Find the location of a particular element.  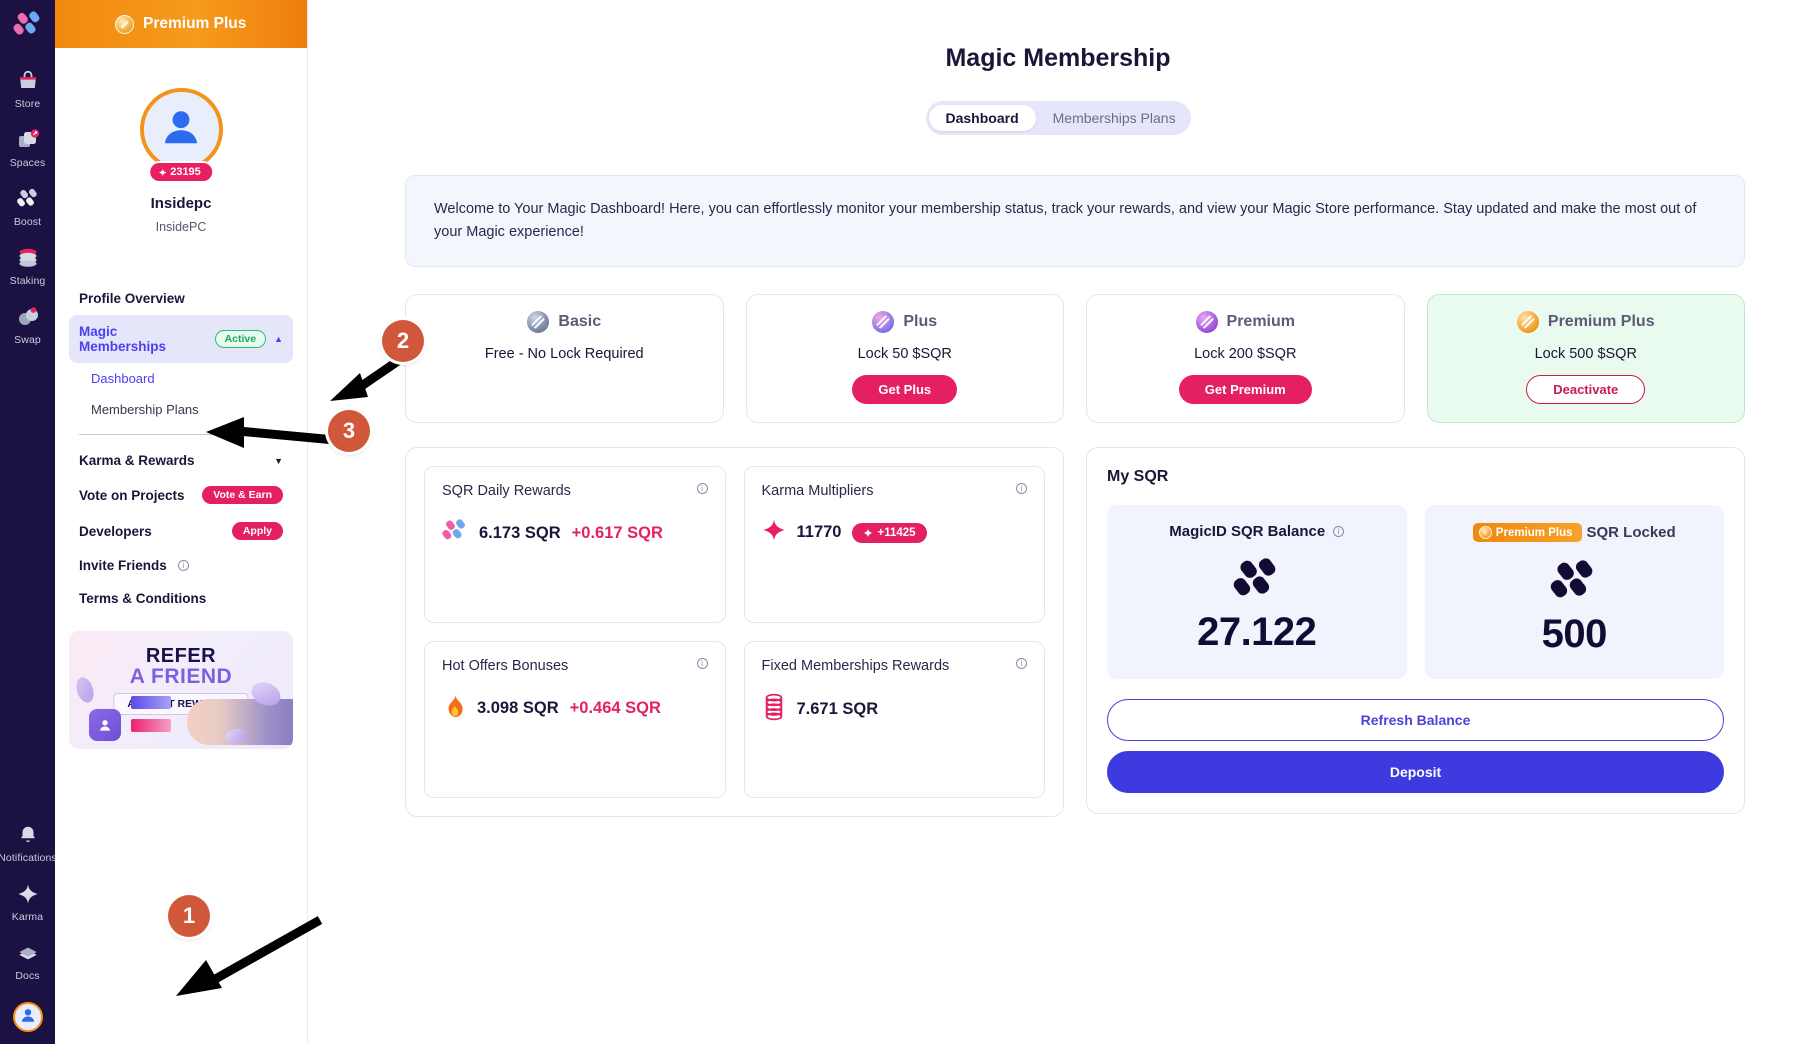

reward-card-delta: +0.464 SQR is located at coordinates (615, 708).